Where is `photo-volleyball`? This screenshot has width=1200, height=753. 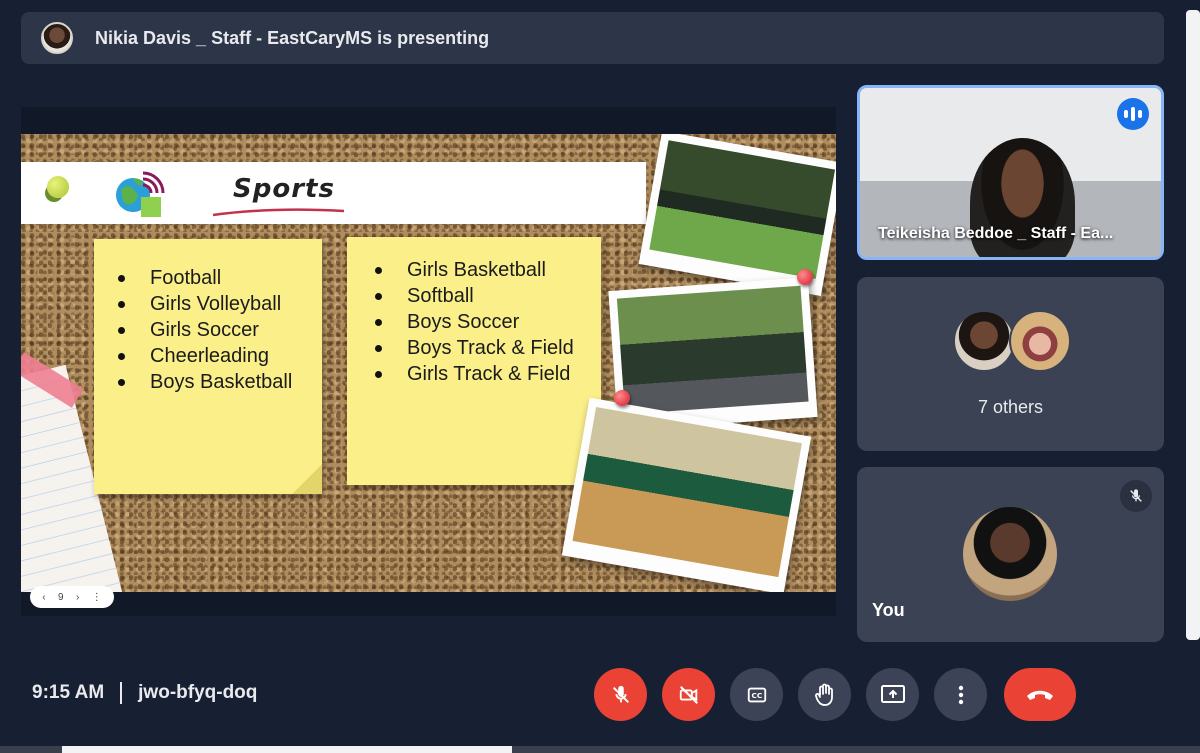
photo-volleyball is located at coordinates (686, 494).